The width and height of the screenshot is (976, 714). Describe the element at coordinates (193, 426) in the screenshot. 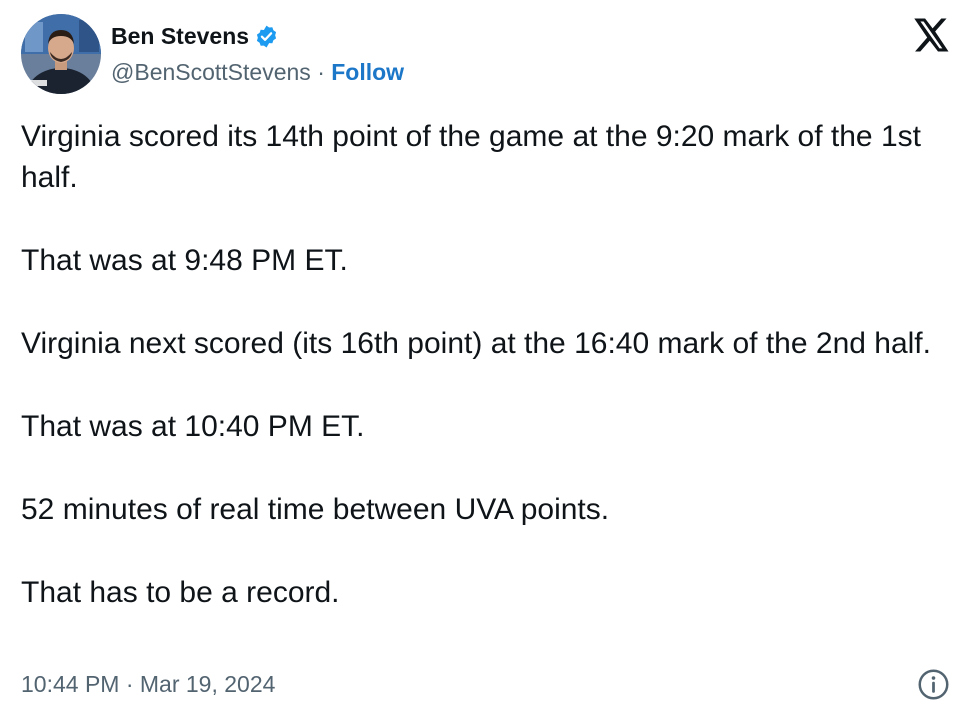

I see `tweet-paragraph: That was at 10:40 PM ET.` at that location.